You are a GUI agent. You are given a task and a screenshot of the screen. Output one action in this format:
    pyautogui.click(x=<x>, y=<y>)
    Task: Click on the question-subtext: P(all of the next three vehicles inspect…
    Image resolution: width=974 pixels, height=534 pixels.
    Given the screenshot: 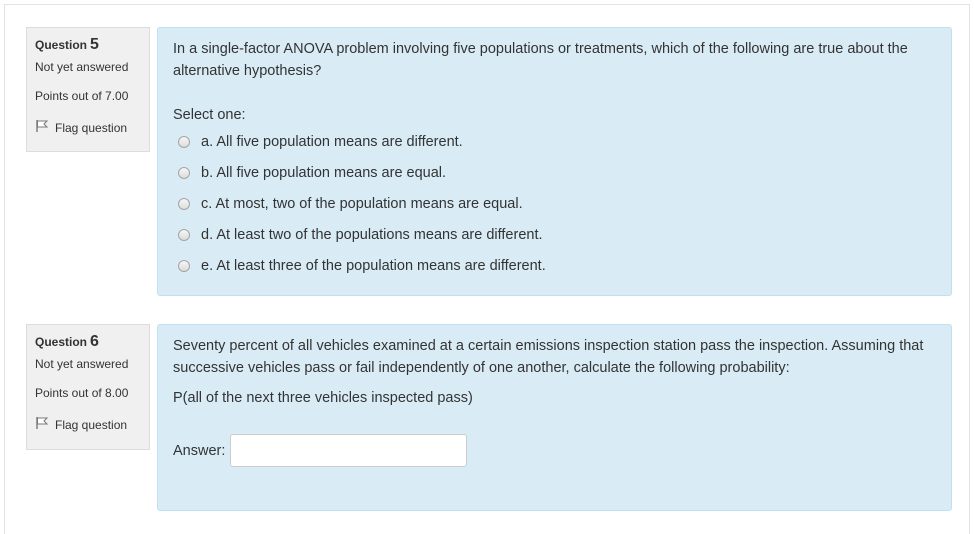 What is the action you would take?
    pyautogui.click(x=323, y=398)
    